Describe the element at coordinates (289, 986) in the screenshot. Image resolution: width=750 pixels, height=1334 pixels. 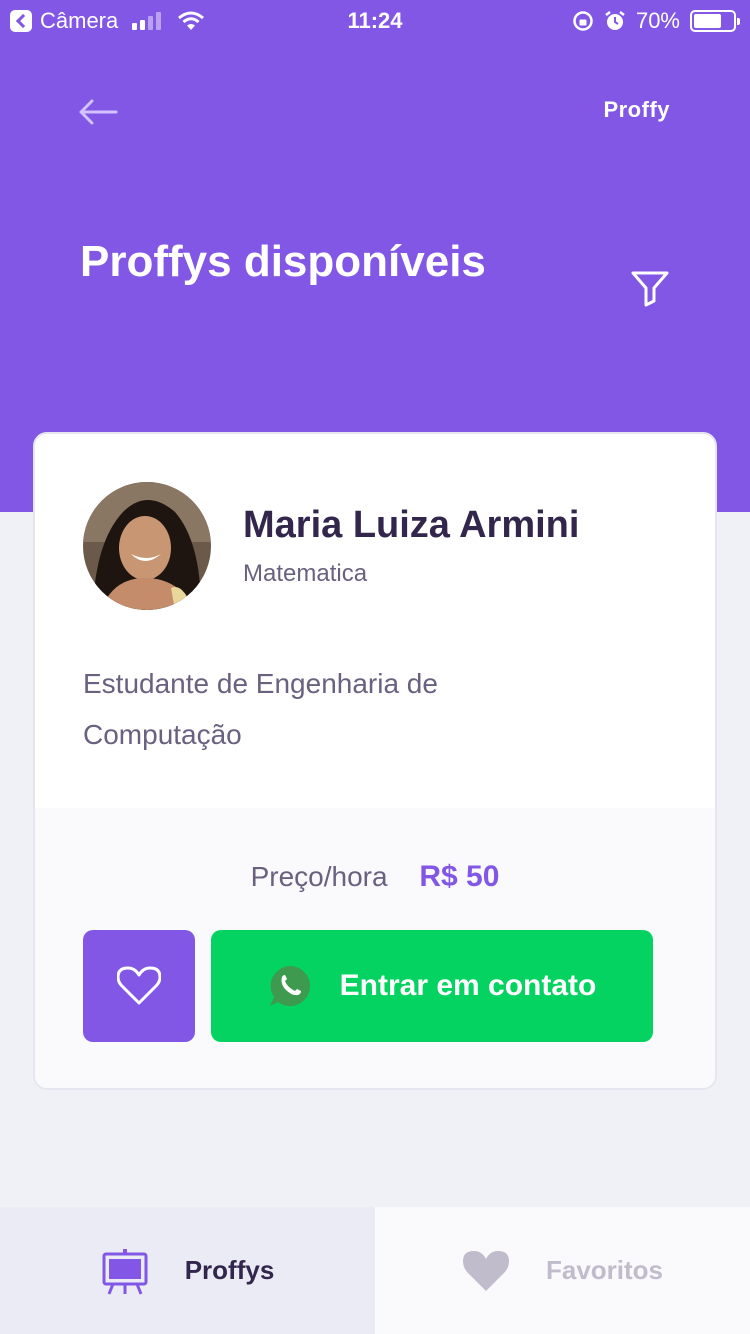
I see `whatsapp-icon` at that location.